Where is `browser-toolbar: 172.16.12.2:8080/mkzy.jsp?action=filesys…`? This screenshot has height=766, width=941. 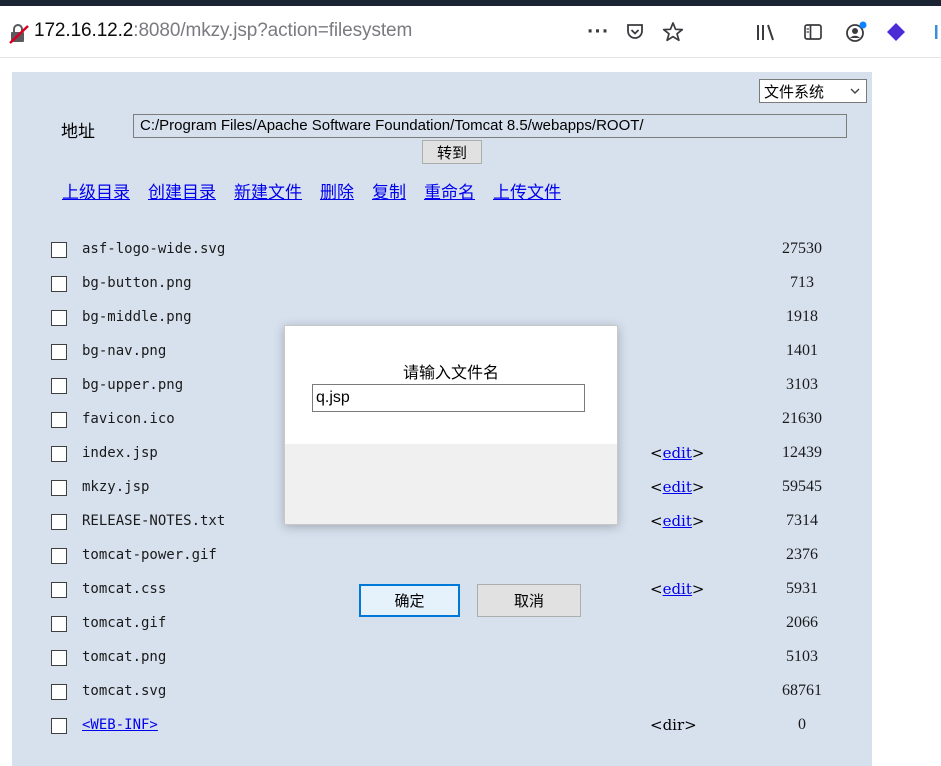
browser-toolbar: 172.16.12.2:8080/mkzy.jsp?action=filesys… is located at coordinates (470, 32).